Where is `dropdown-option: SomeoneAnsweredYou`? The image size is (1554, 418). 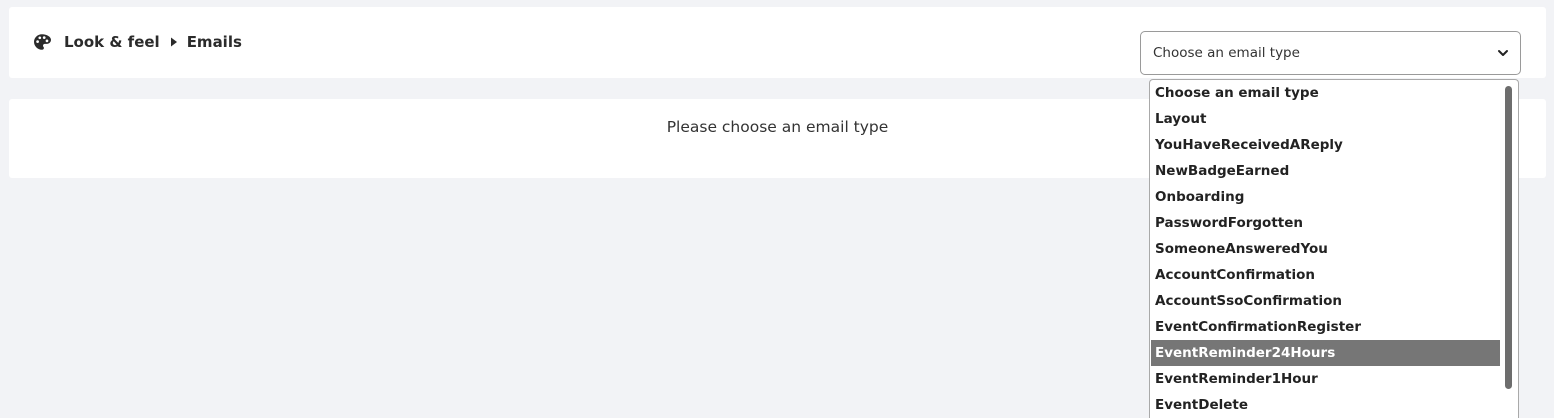
dropdown-option: SomeoneAnsweredYou is located at coordinates (1325, 249).